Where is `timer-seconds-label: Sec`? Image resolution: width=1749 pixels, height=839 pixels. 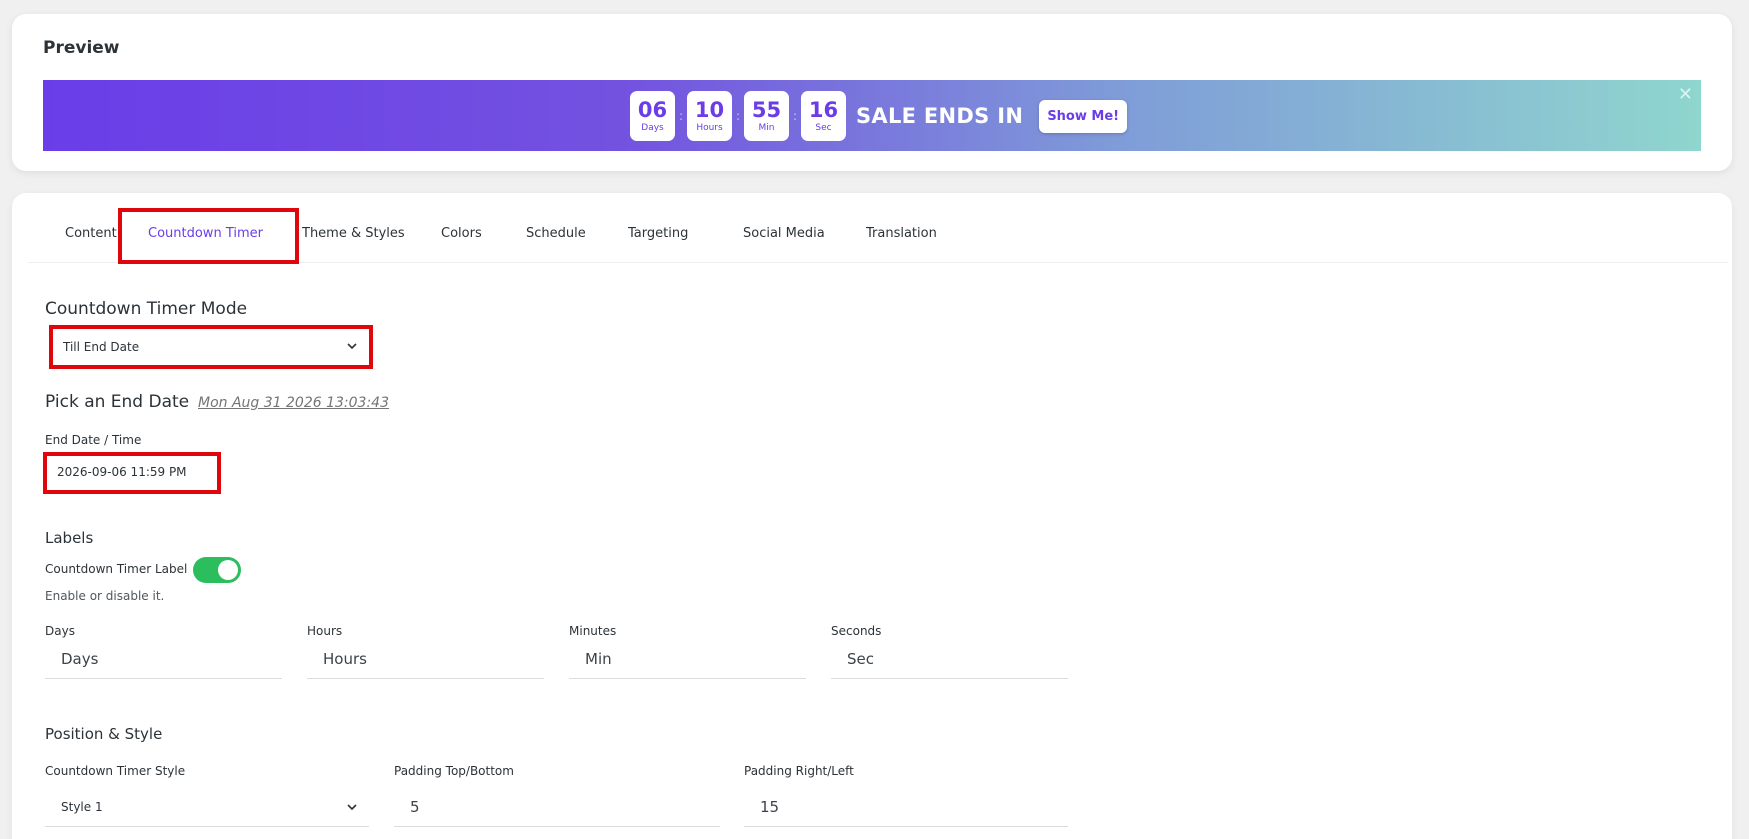
timer-seconds-label: Sec is located at coordinates (823, 128).